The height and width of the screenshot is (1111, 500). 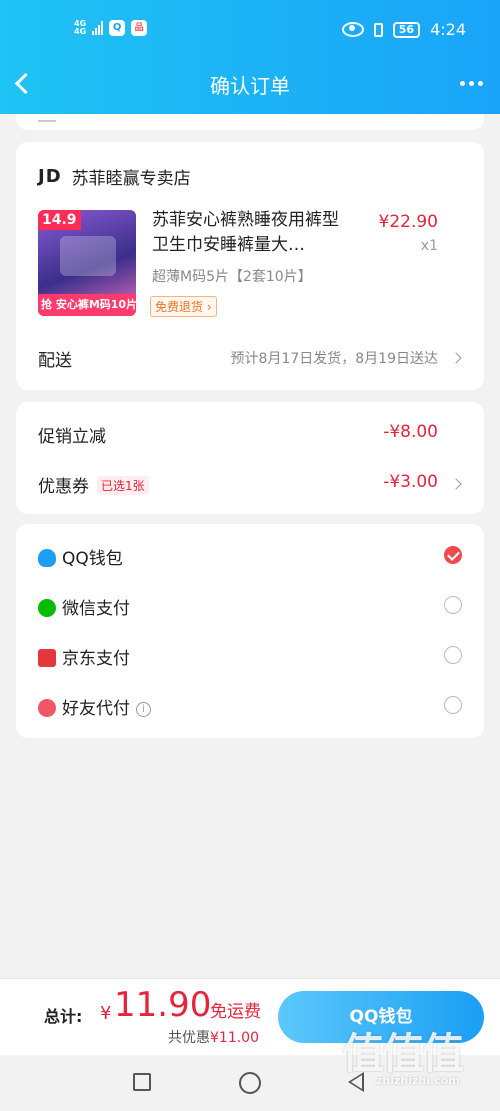 What do you see at coordinates (250, 708) in the screenshot?
I see `pay-option-friend: 好友代付 i` at bounding box center [250, 708].